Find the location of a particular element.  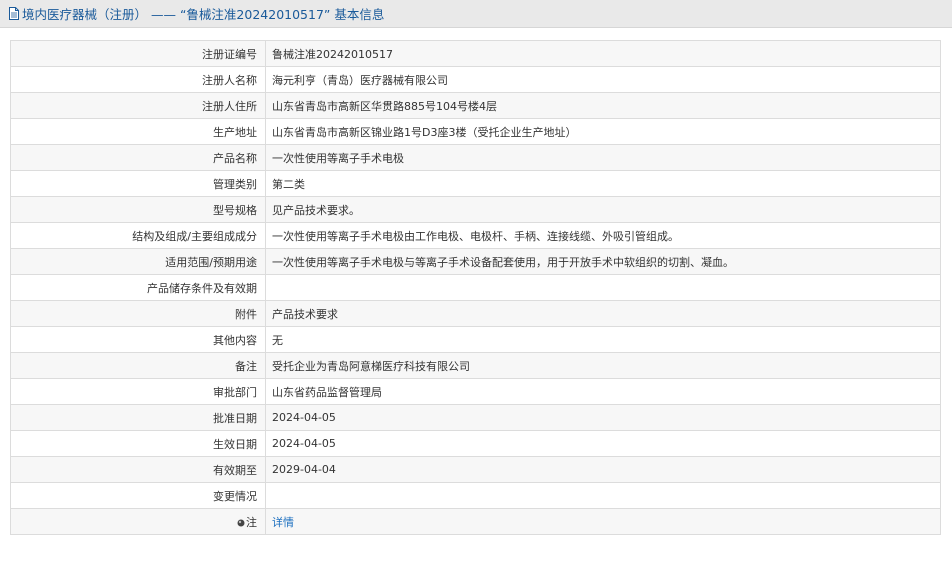

note-row: 注 详情 is located at coordinates (475, 521).